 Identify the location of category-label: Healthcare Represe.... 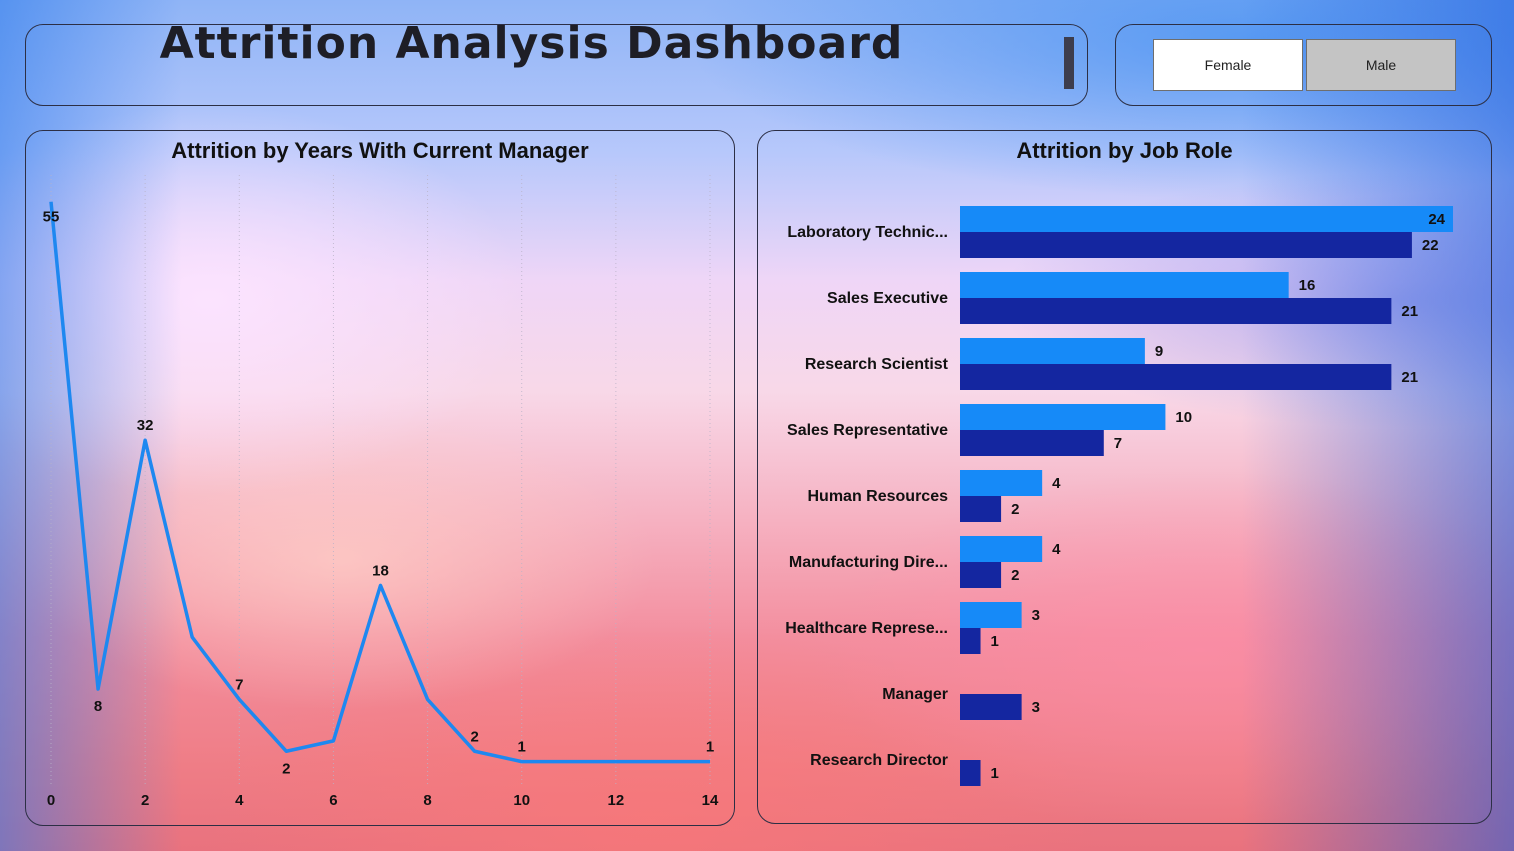
(866, 628).